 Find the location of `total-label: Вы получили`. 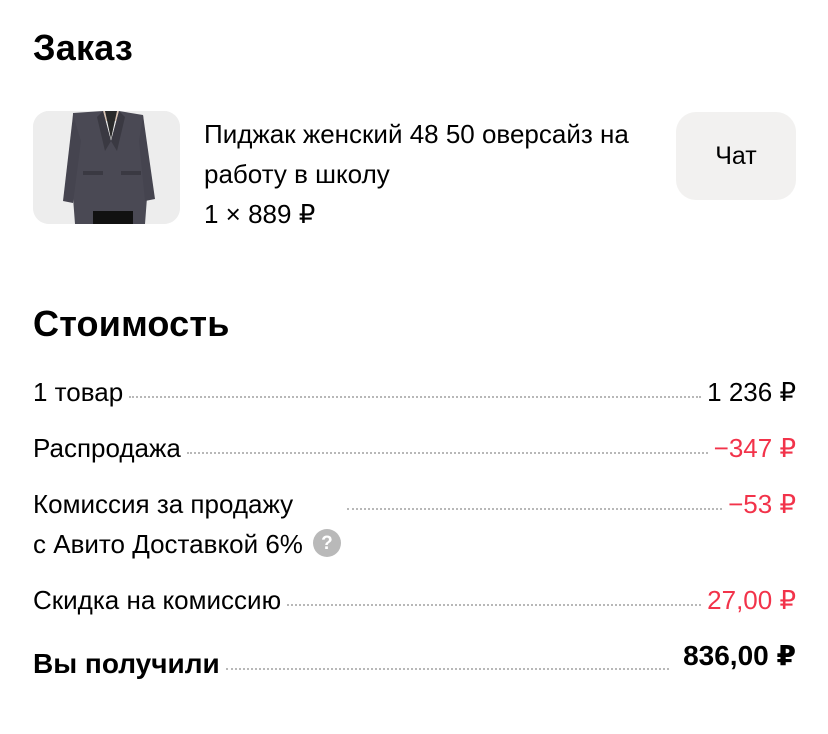

total-label: Вы получили is located at coordinates (126, 663).